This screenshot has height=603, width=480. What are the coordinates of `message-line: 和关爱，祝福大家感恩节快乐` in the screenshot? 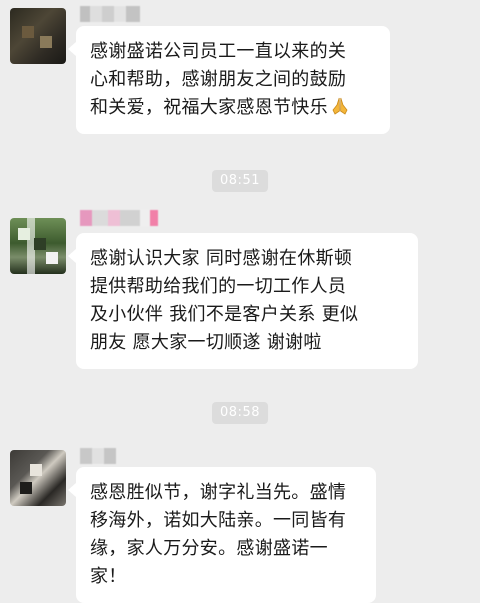 It's located at (233, 108).